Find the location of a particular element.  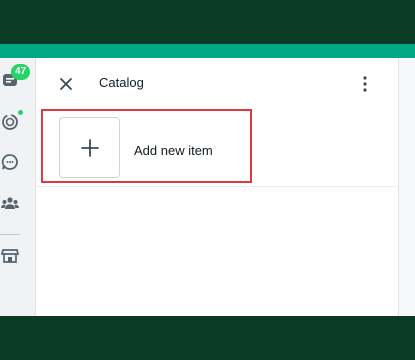

top-frame is located at coordinates (207, 22).